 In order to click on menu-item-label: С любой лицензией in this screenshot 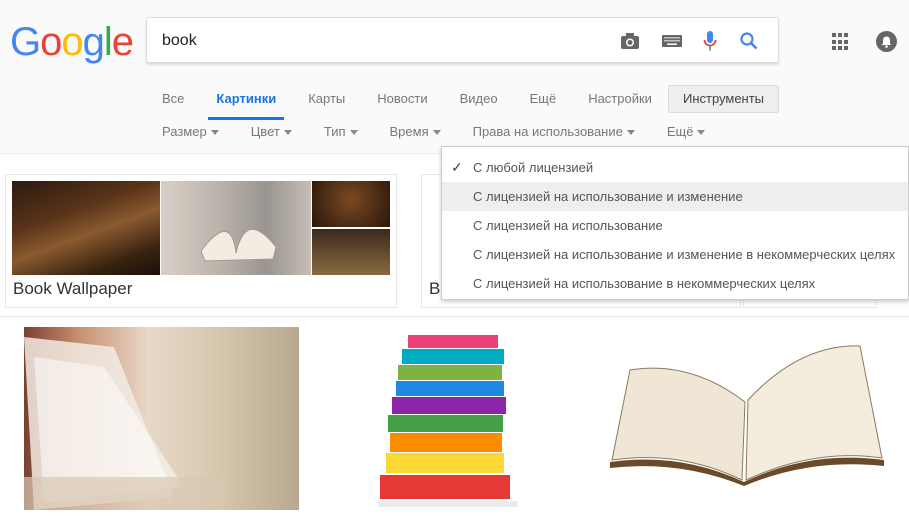, I will do `click(533, 167)`.